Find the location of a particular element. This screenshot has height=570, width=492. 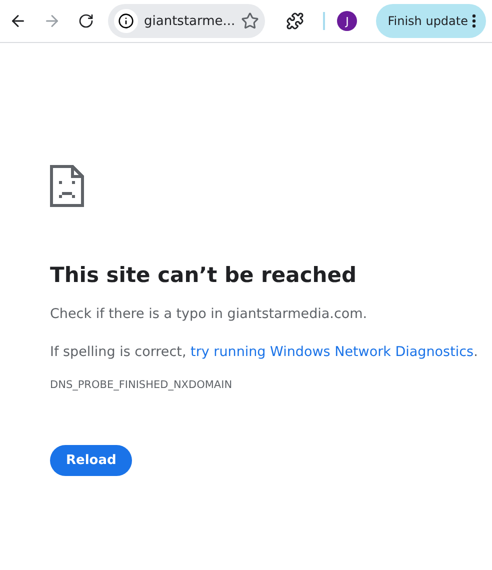

suggestion-text: If spelling is correct, try running Windows Network Diagnostics. is located at coordinates (264, 352).